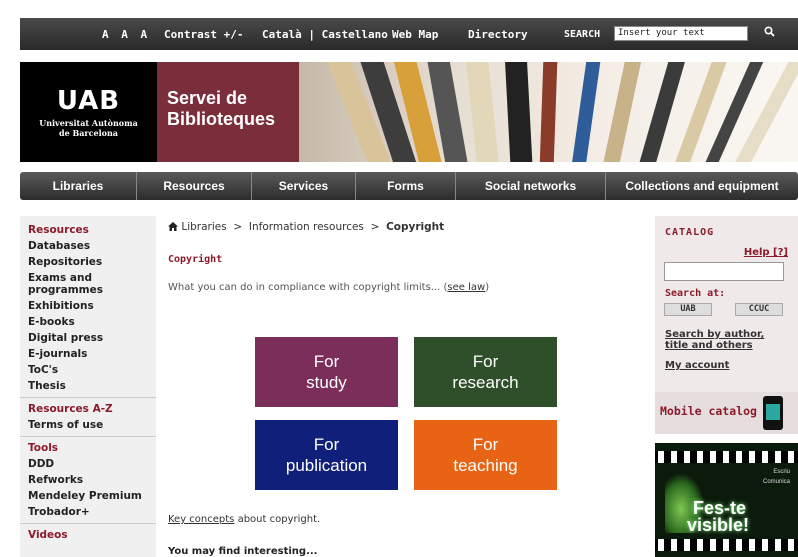 Image resolution: width=798 pixels, height=557 pixels. What do you see at coordinates (92, 386) in the screenshot?
I see `sidebar-item-thesis: Thesis` at bounding box center [92, 386].